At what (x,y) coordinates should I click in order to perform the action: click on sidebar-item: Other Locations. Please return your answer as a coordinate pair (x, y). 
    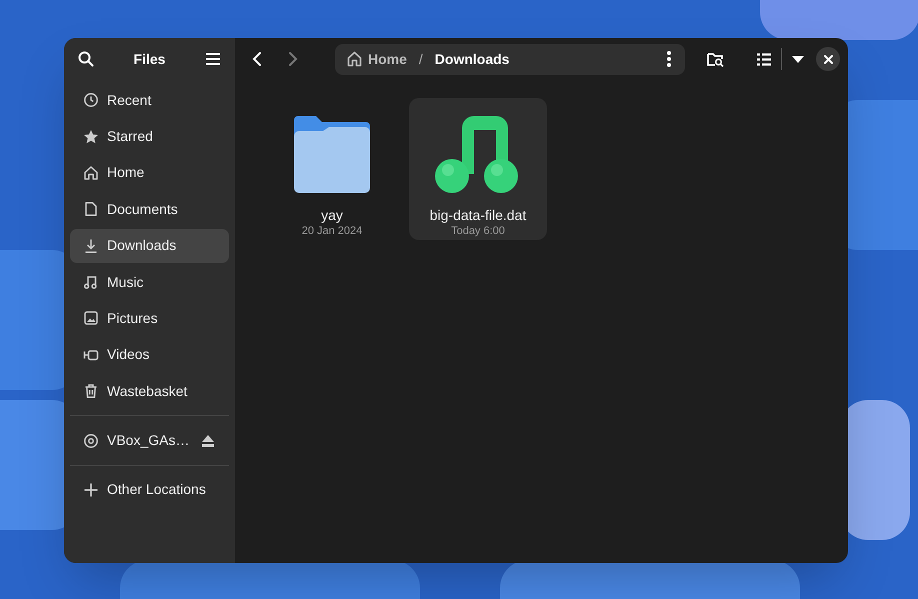
    Looking at the image, I should click on (149, 489).